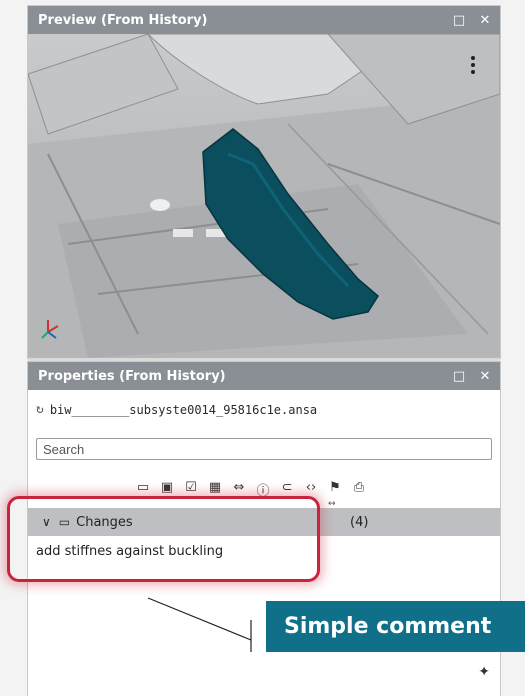  I want to click on annotation-highlight, so click(163, 539).